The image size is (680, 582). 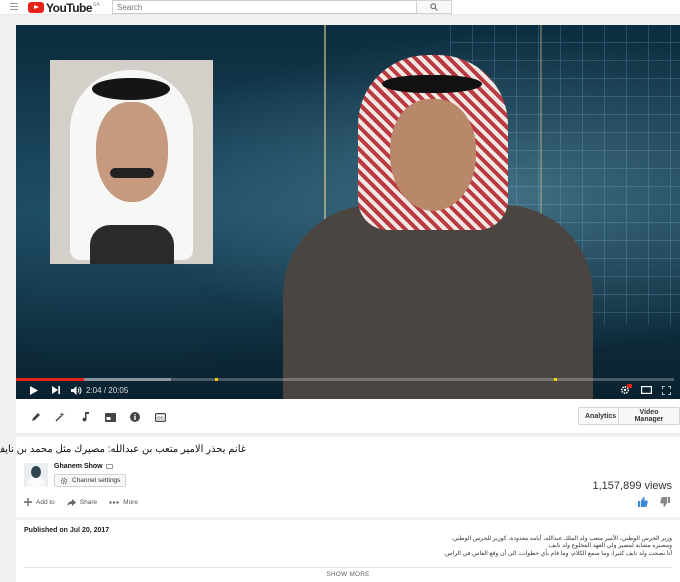 I want to click on play-logo-icon, so click(x=36, y=7).